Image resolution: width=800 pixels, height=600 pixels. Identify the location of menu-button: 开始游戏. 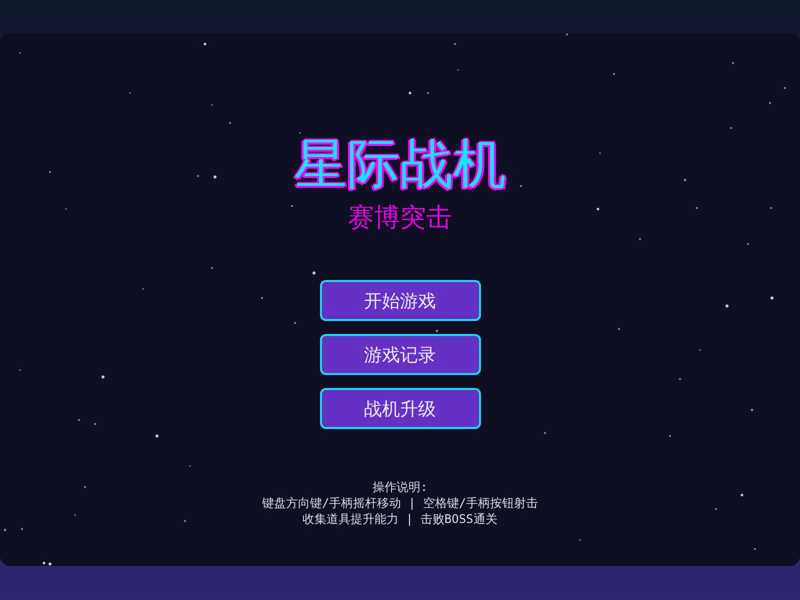
(400, 300).